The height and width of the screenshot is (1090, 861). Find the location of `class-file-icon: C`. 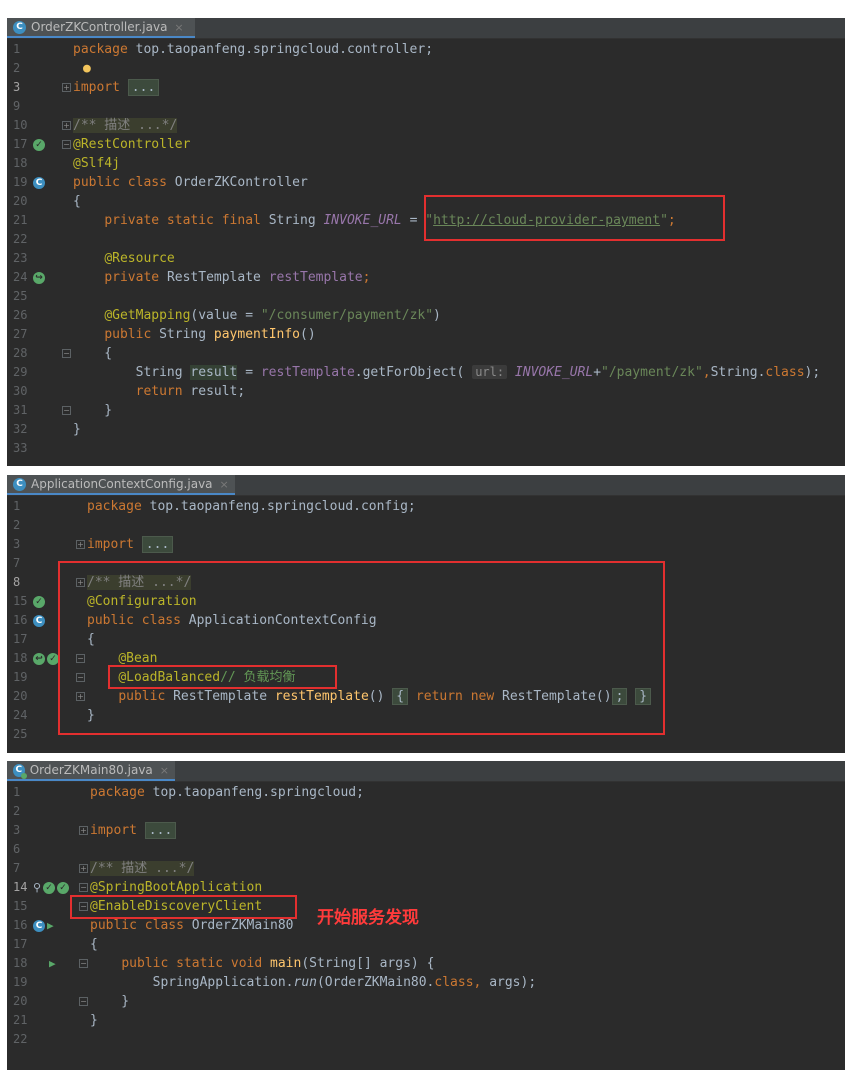

class-file-icon: C is located at coordinates (19, 27).